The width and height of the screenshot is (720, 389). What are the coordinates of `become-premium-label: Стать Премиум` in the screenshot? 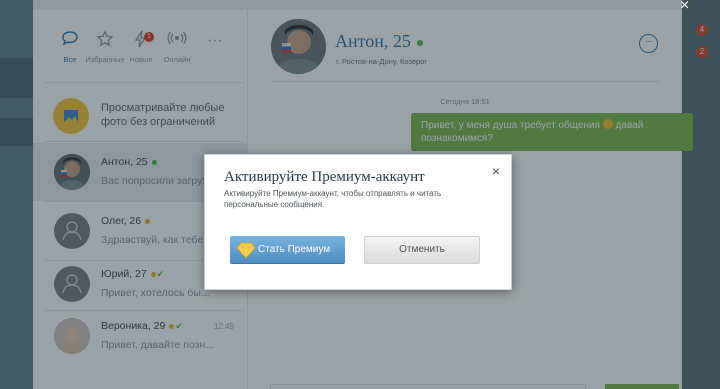 It's located at (294, 249).